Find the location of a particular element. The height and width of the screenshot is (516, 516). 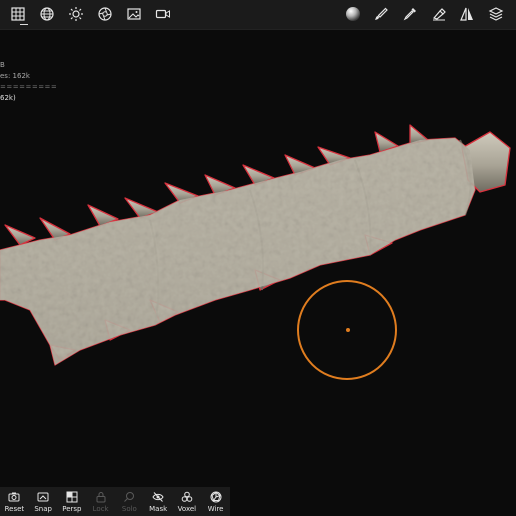

reset-camera-icon is located at coordinates (14, 497).